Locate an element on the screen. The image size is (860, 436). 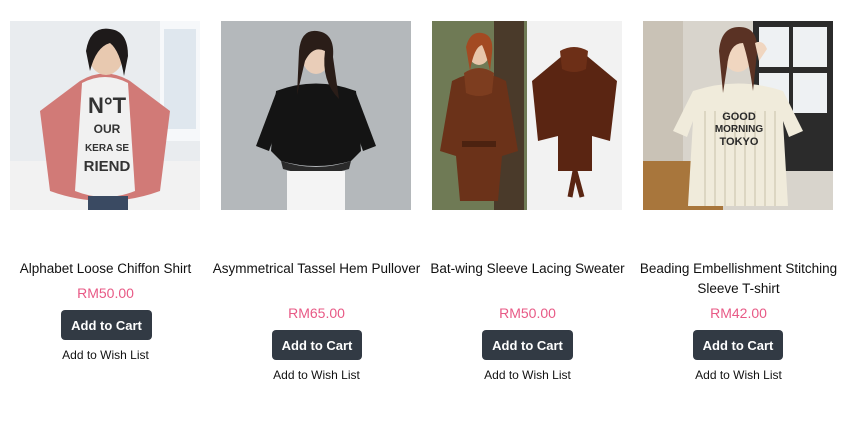
product-image: GOOD MORNING TOKYO is located at coordinates (738, 115).